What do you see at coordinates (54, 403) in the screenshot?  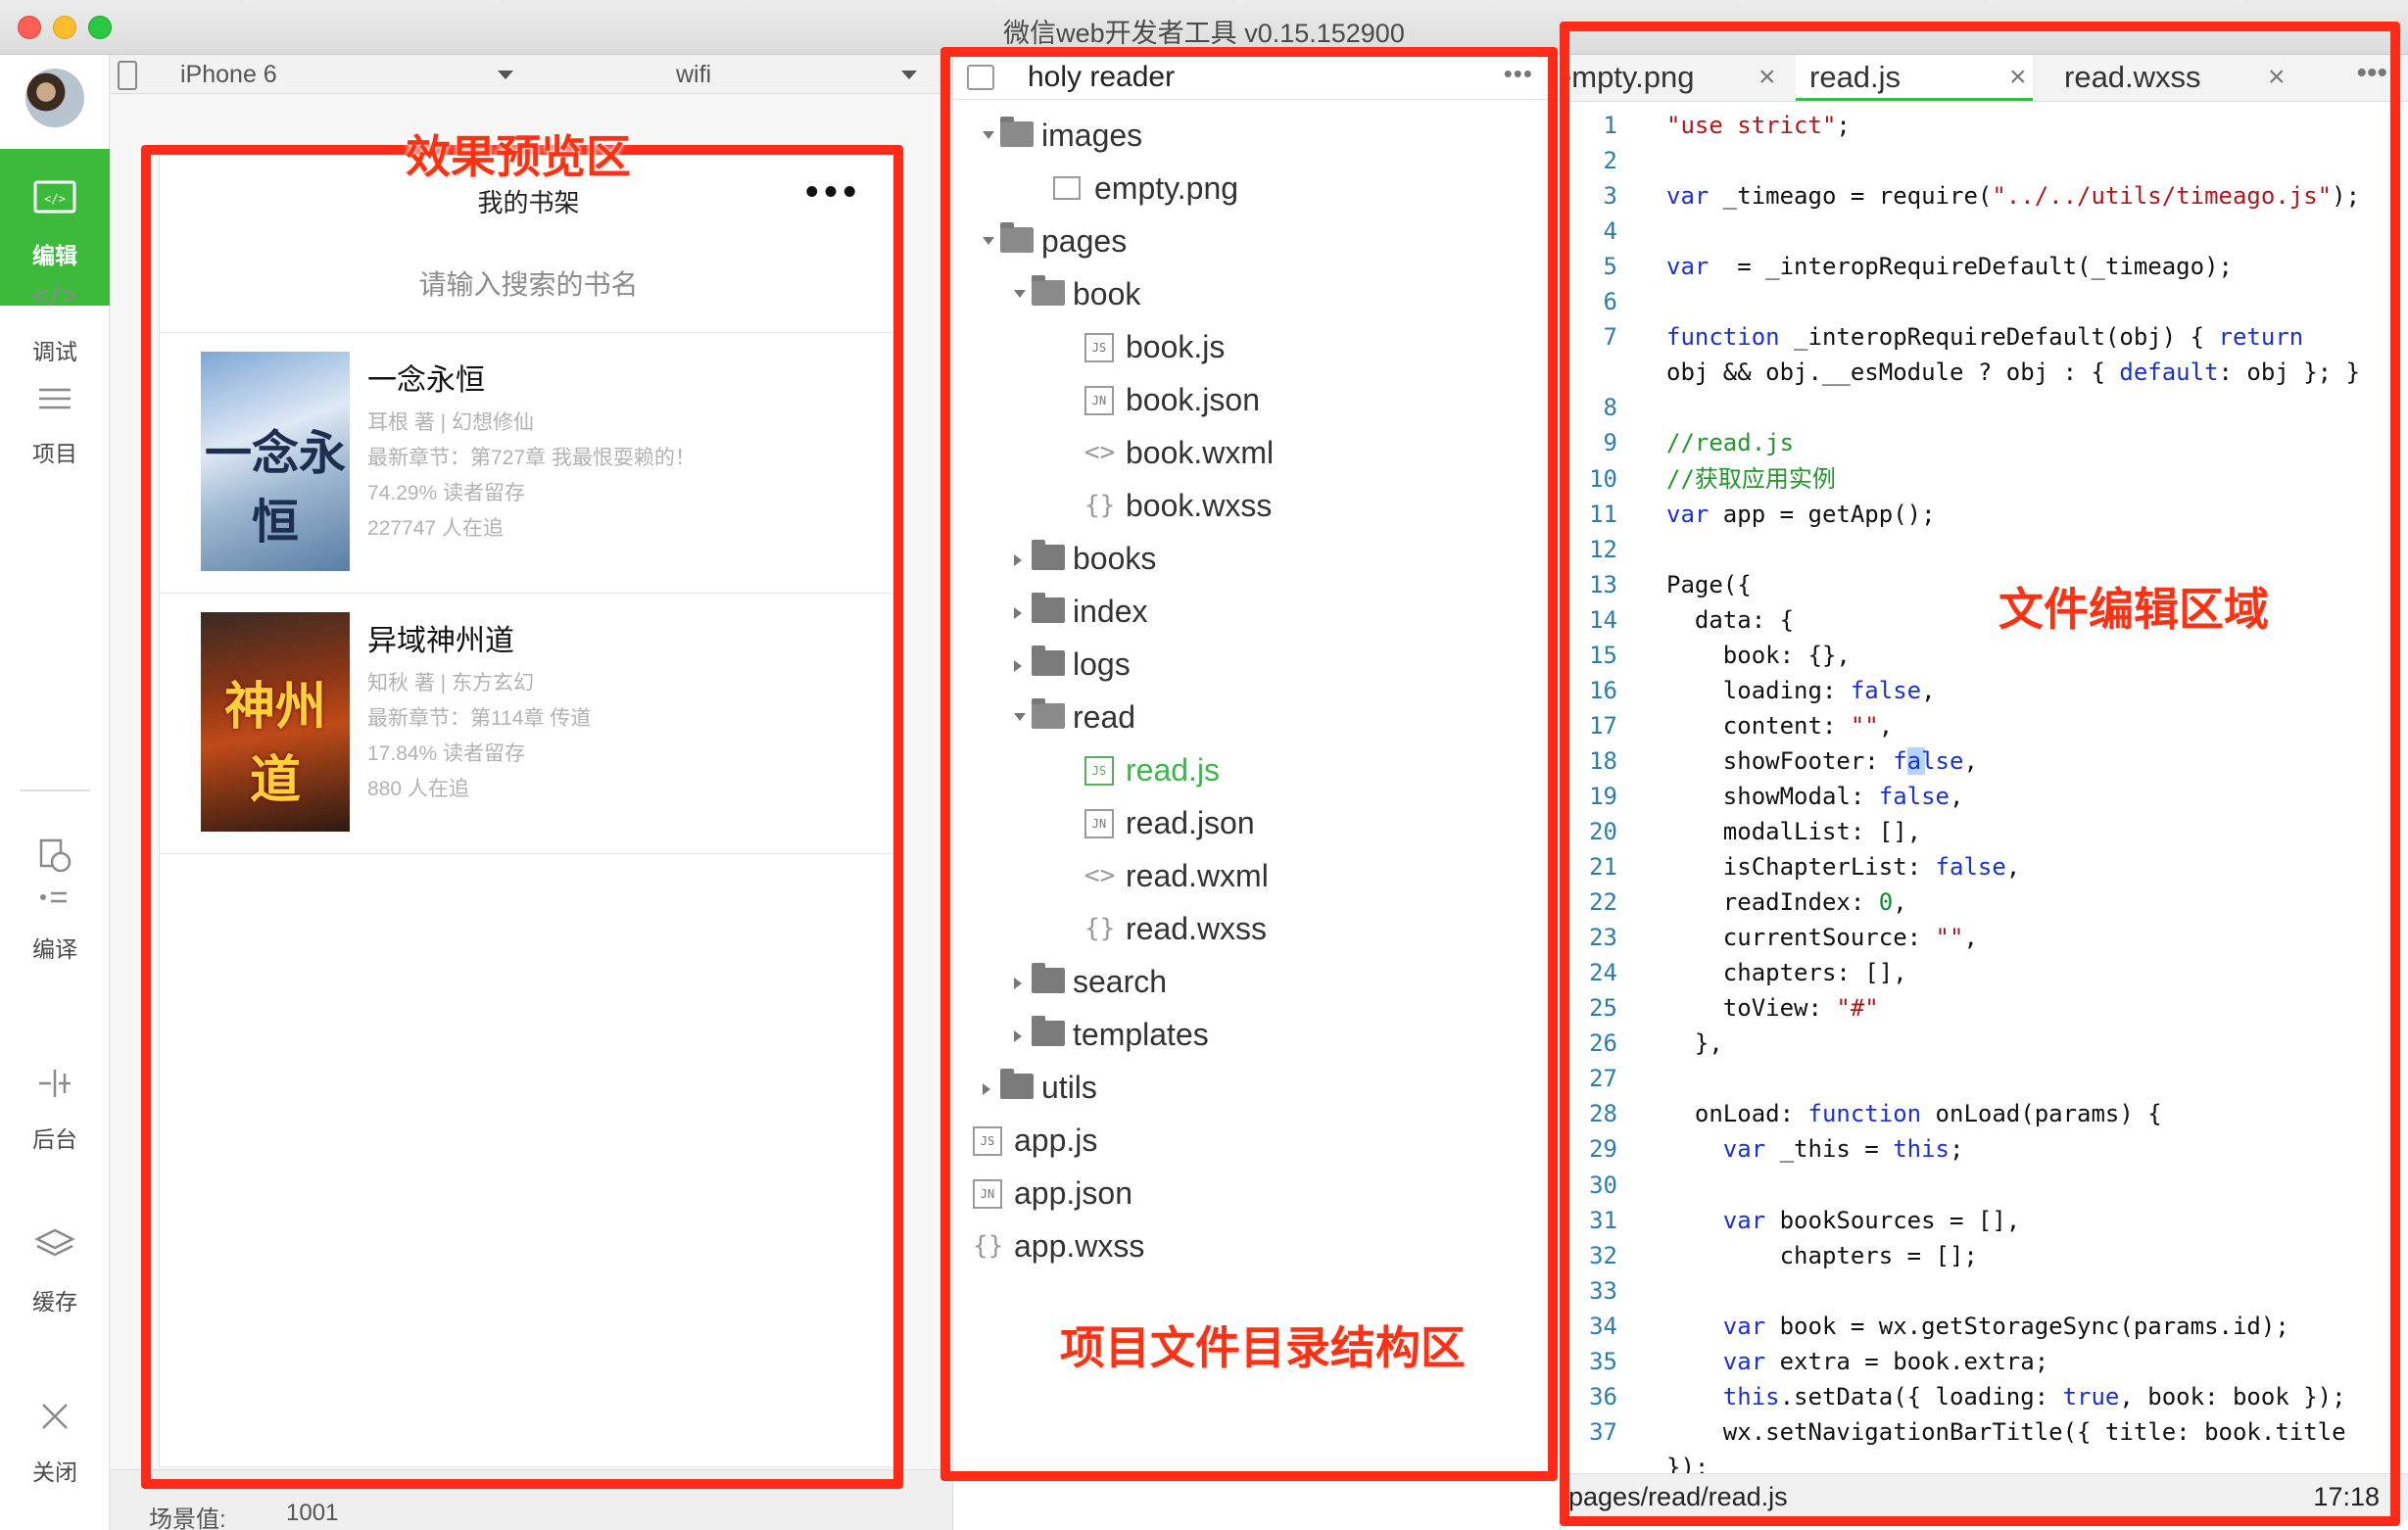 I see `project-icon` at bounding box center [54, 403].